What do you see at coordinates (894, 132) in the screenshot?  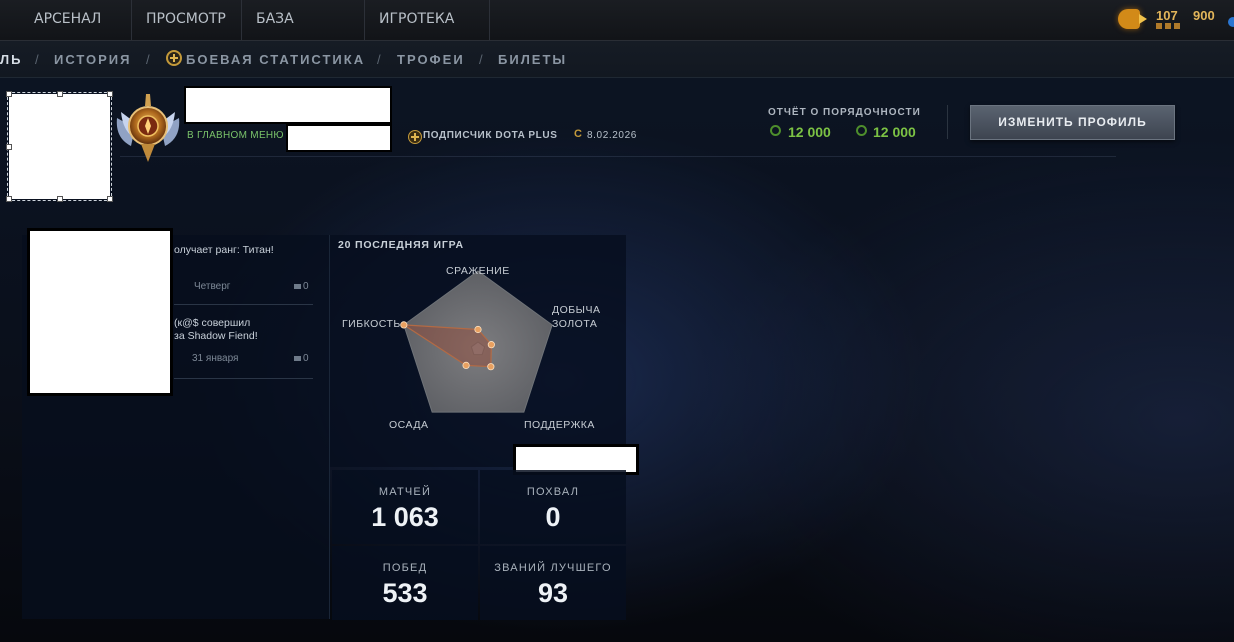 I see `conduct-score-2: 12 000` at bounding box center [894, 132].